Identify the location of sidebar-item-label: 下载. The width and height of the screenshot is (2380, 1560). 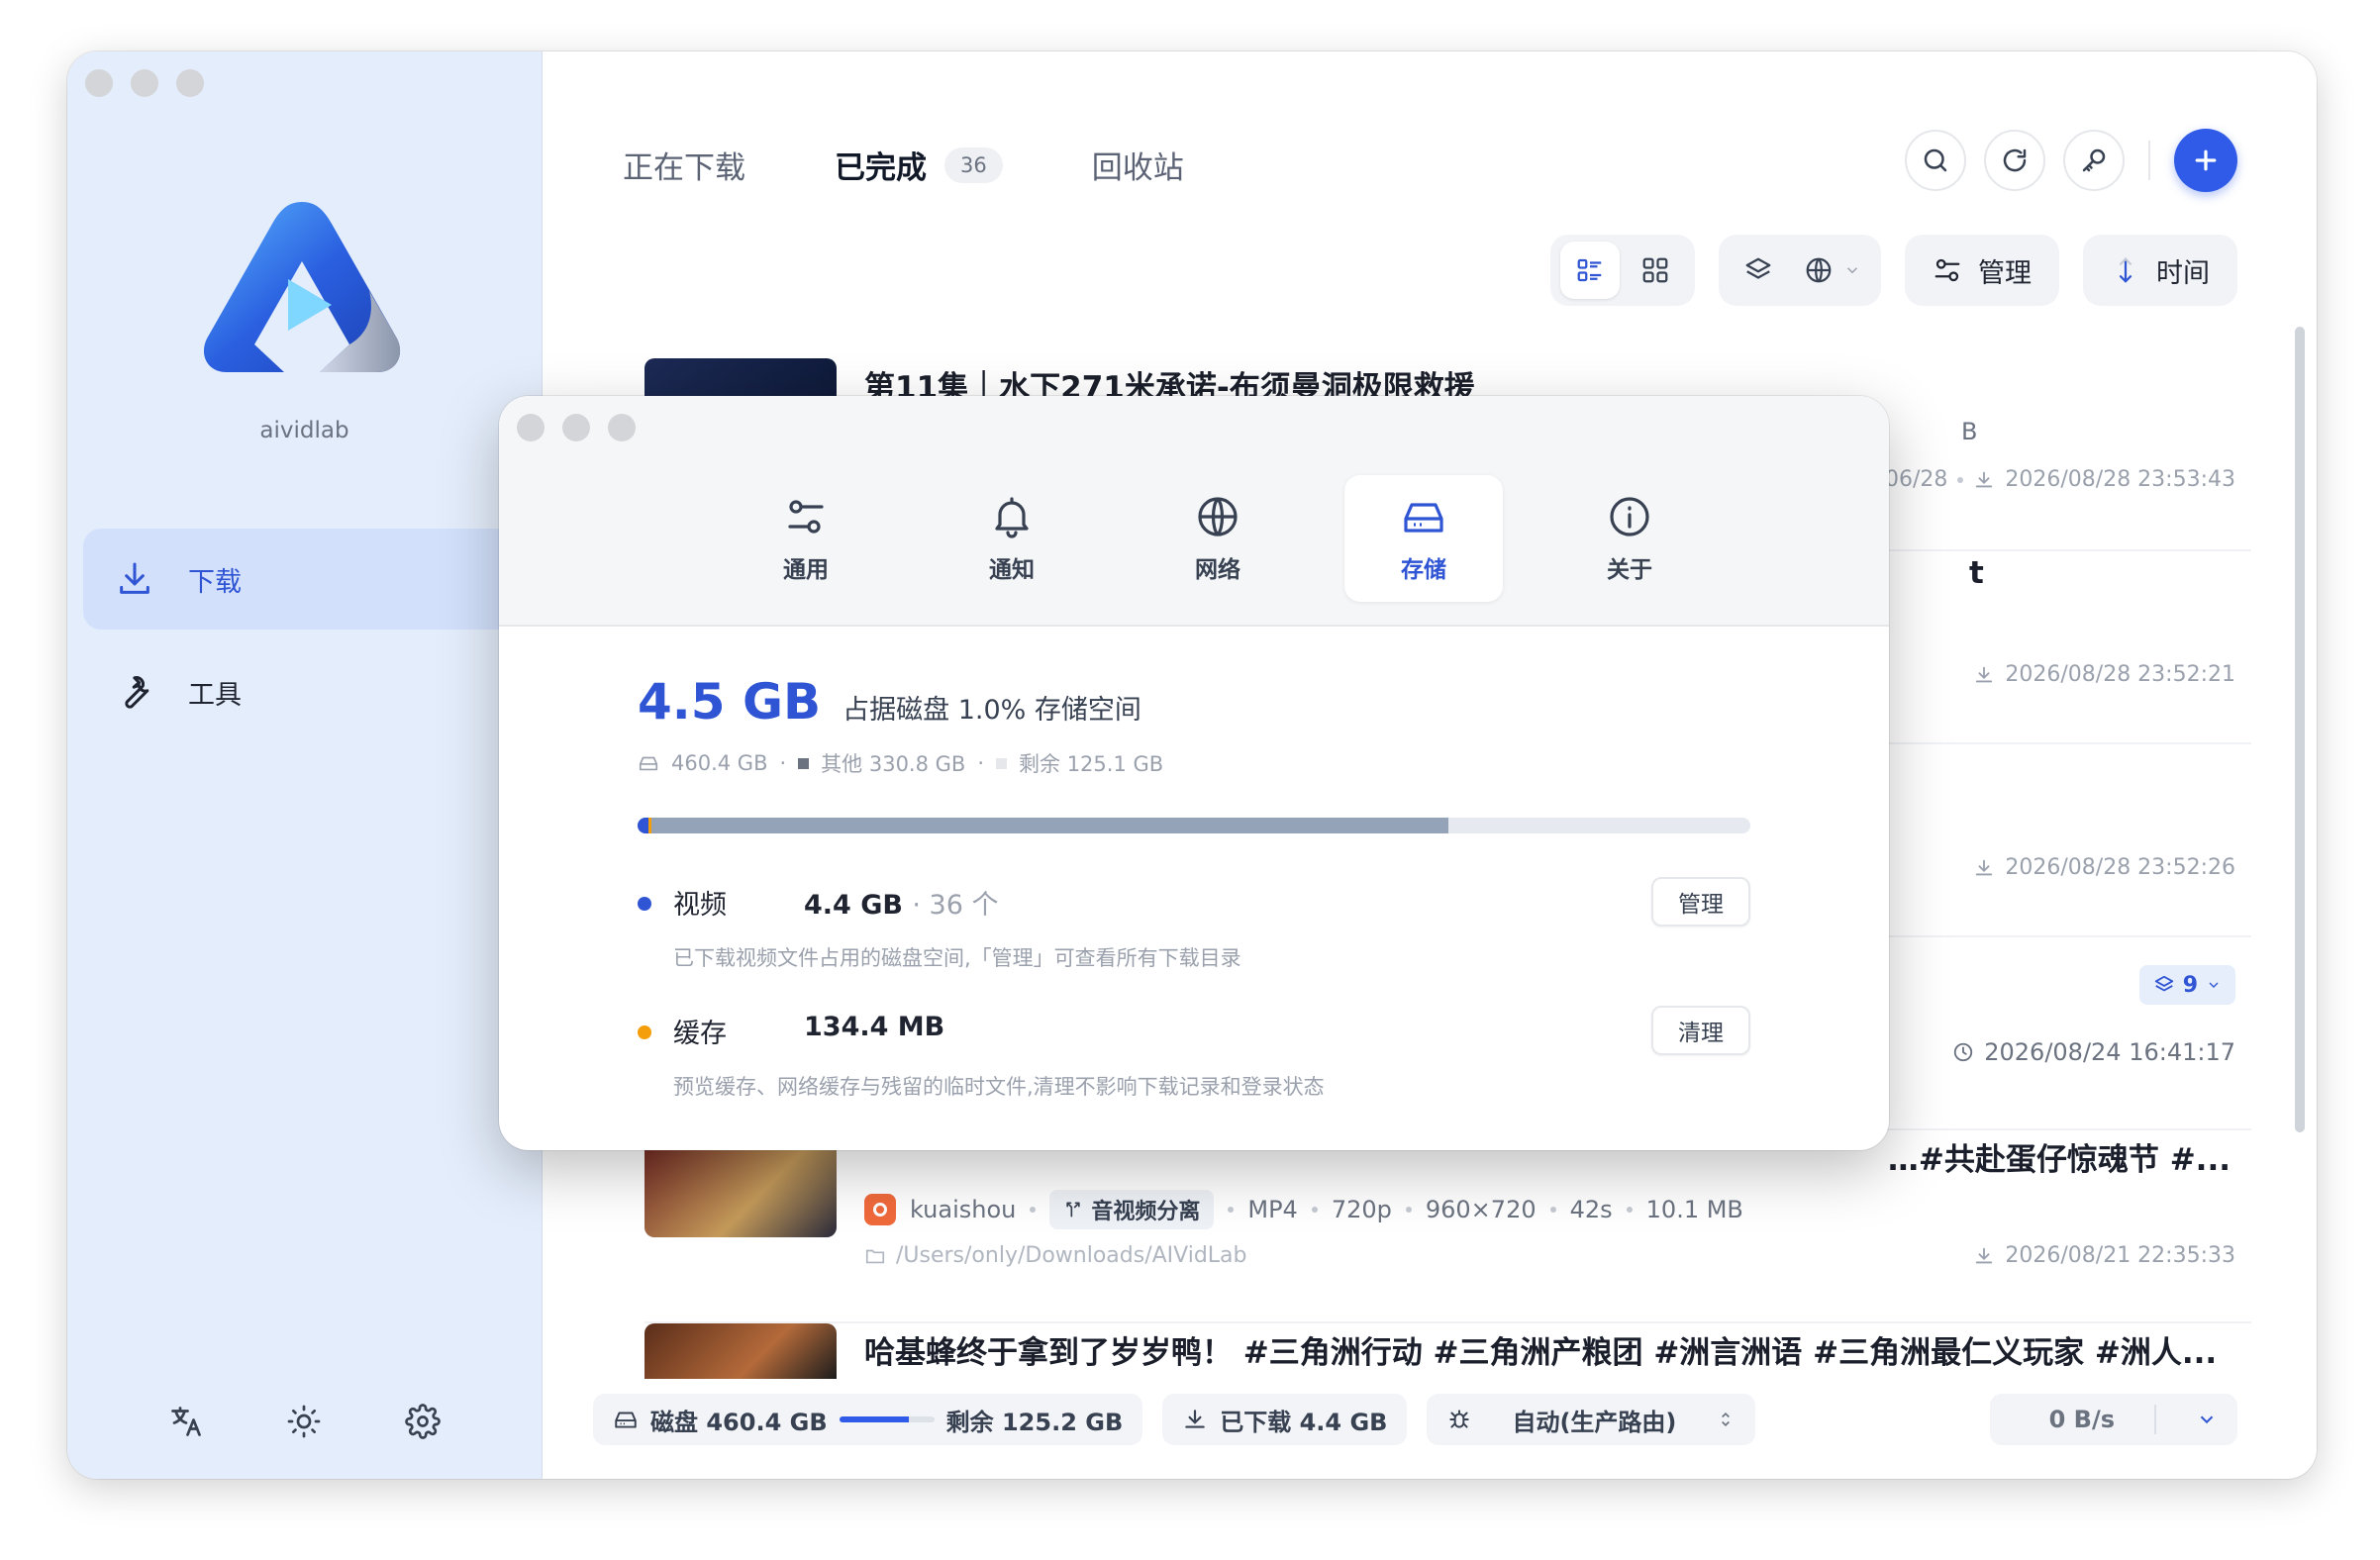
(215, 582).